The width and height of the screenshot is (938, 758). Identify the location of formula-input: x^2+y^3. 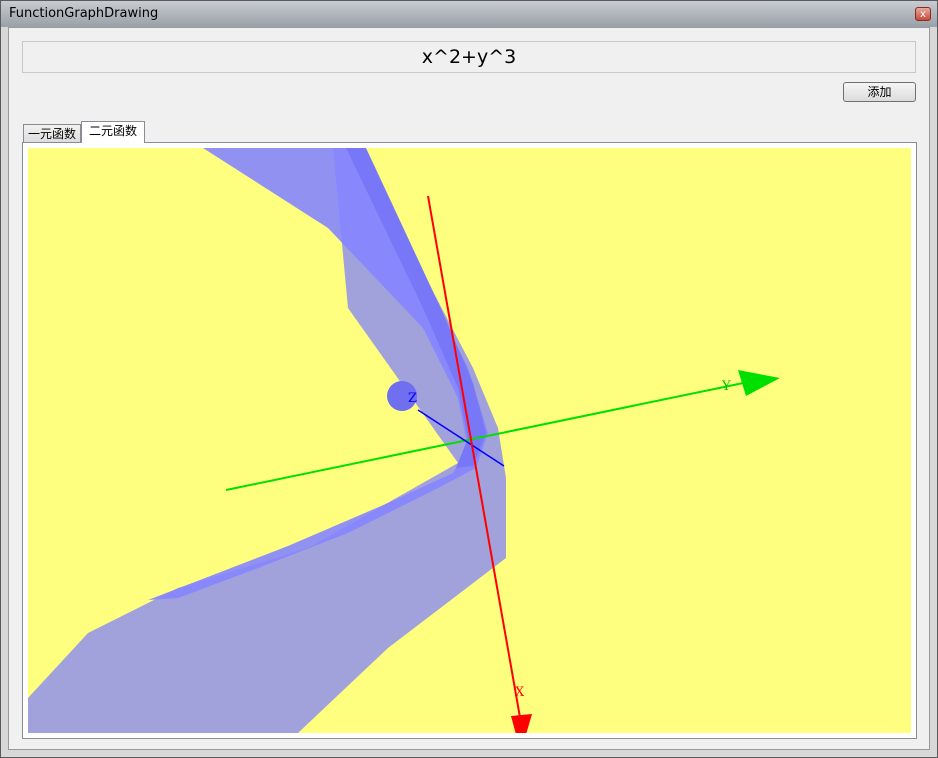
(469, 57).